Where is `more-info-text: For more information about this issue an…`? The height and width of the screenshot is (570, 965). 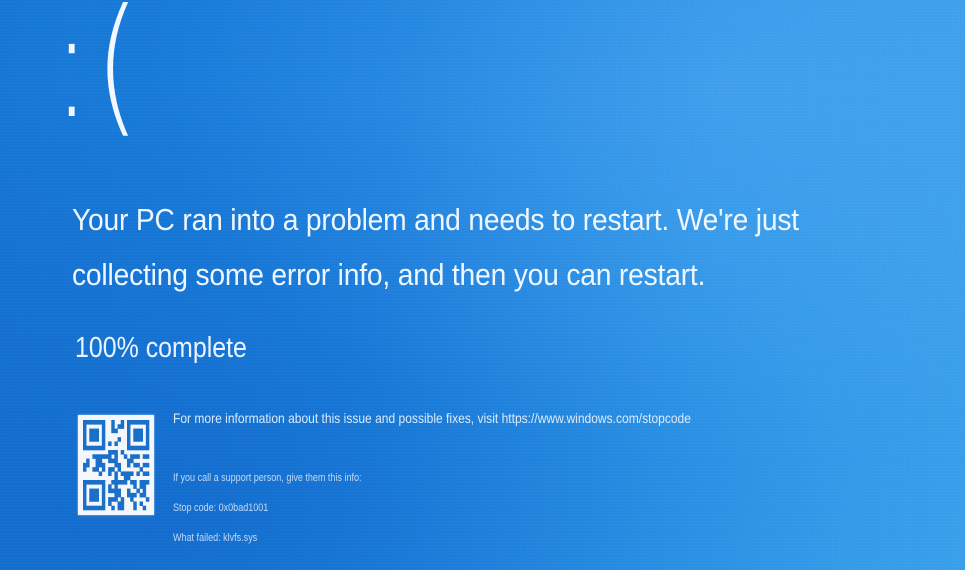
more-info-text: For more information about this issue an… is located at coordinates (432, 418).